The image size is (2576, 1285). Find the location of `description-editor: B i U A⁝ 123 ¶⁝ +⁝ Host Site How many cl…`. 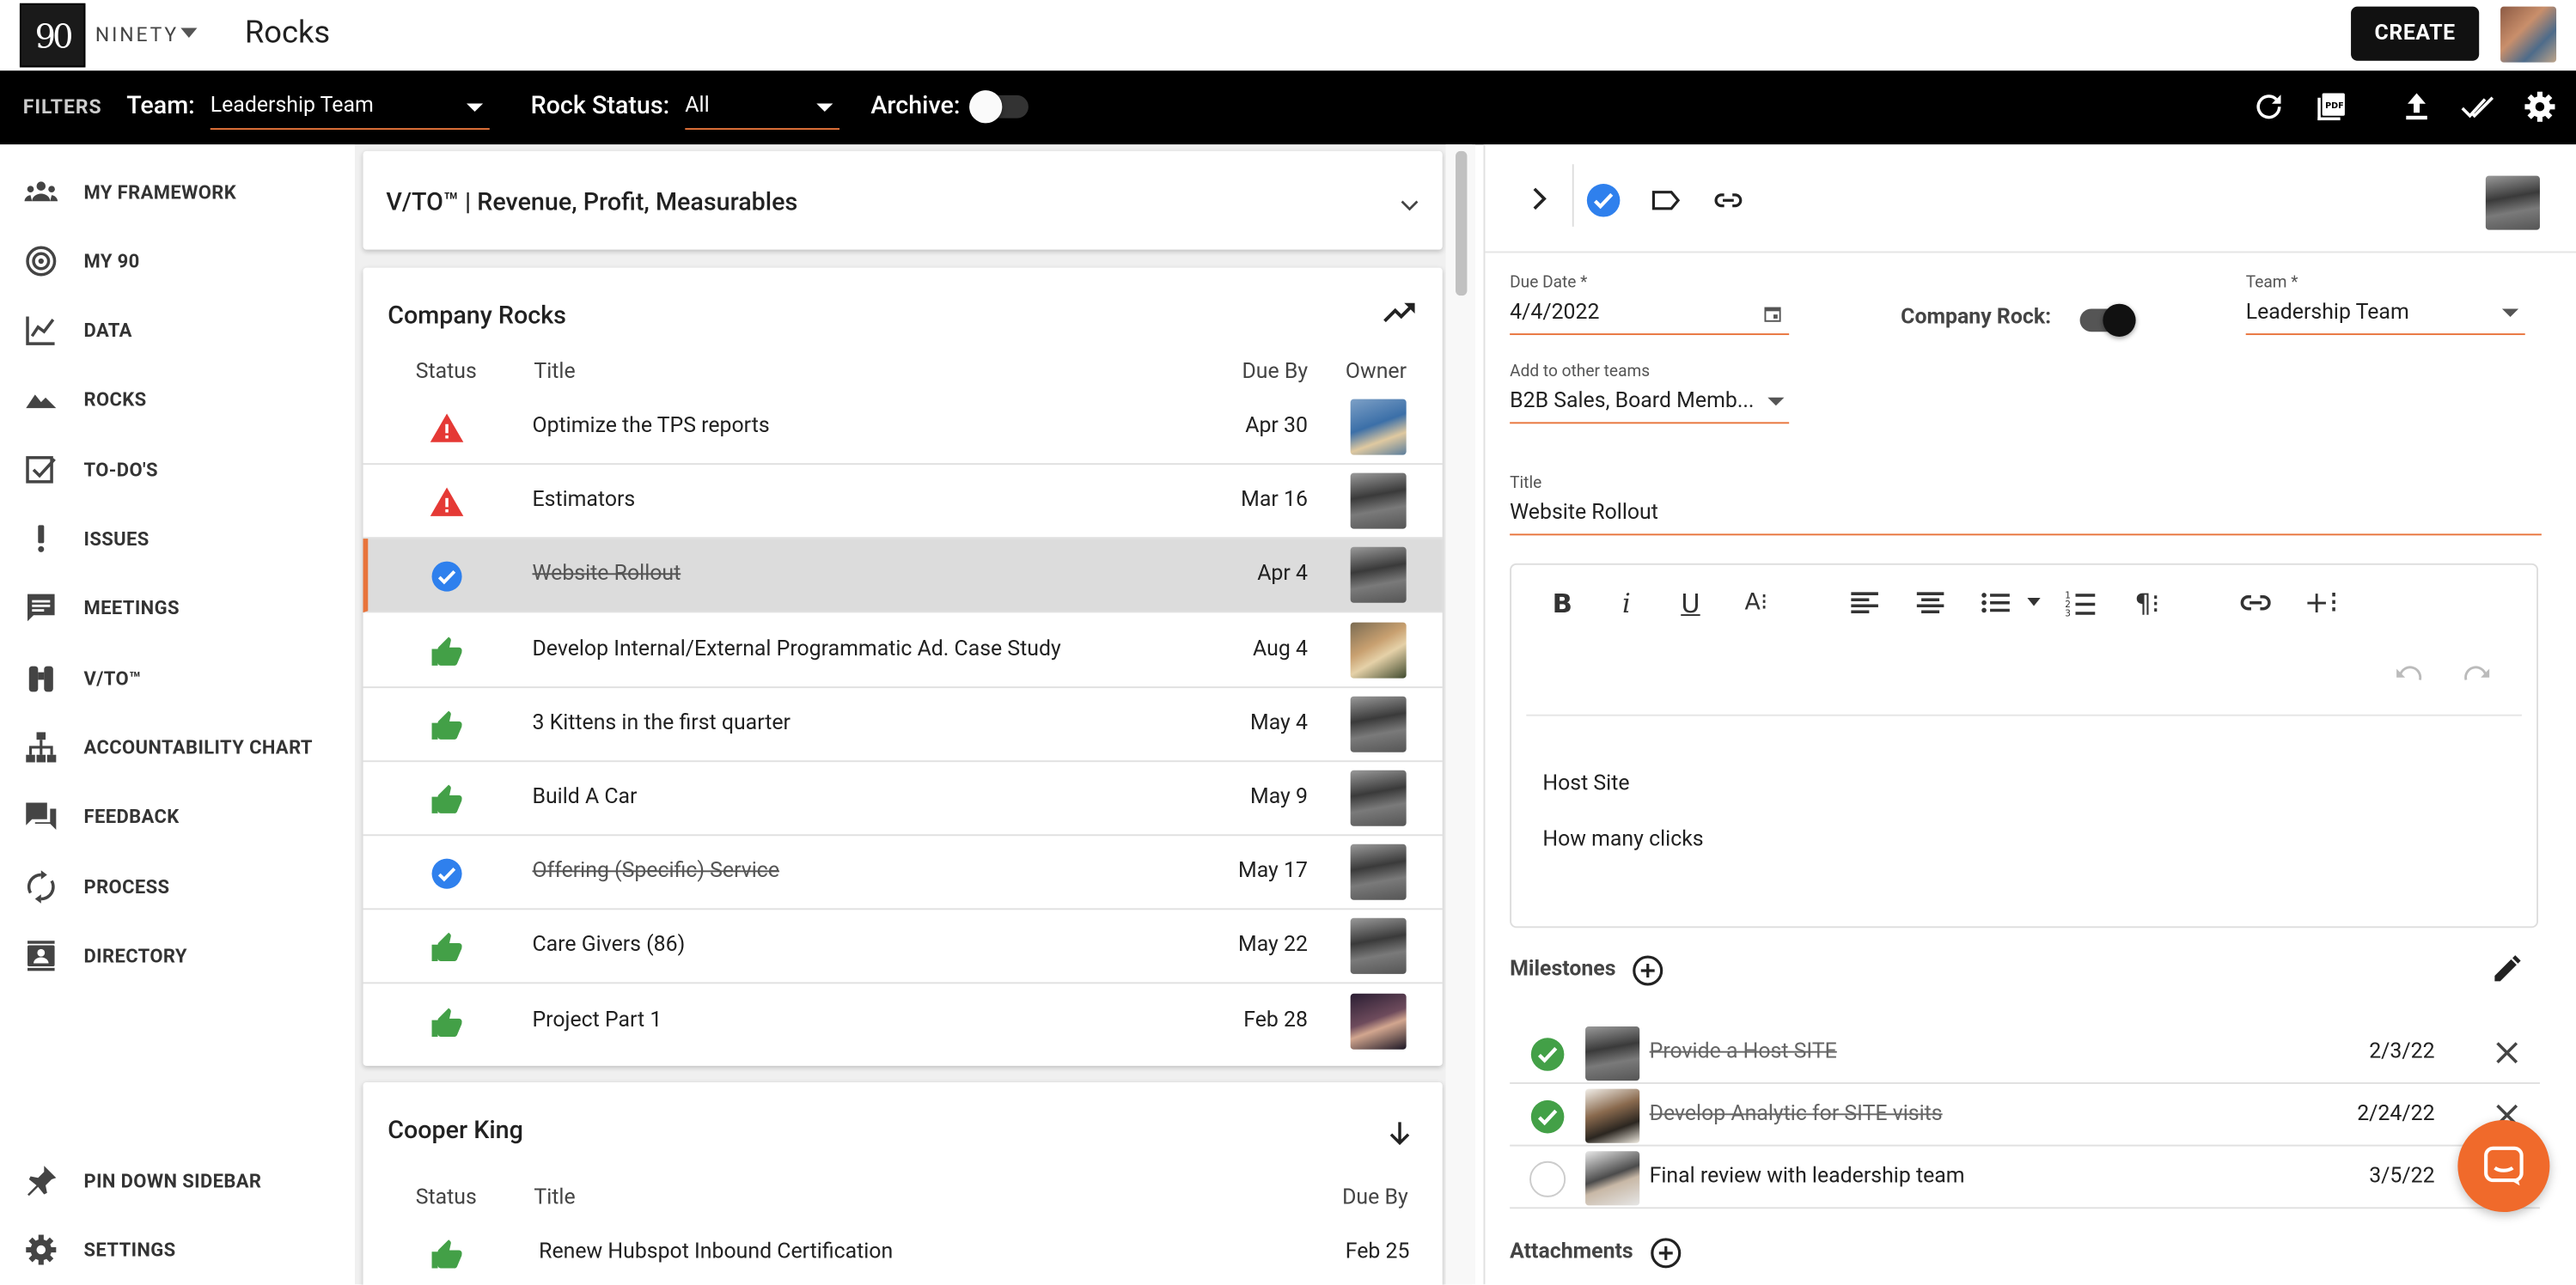

description-editor: B i U A⁝ 123 ¶⁝ +⁝ Host Site How many cl… is located at coordinates (2024, 746).